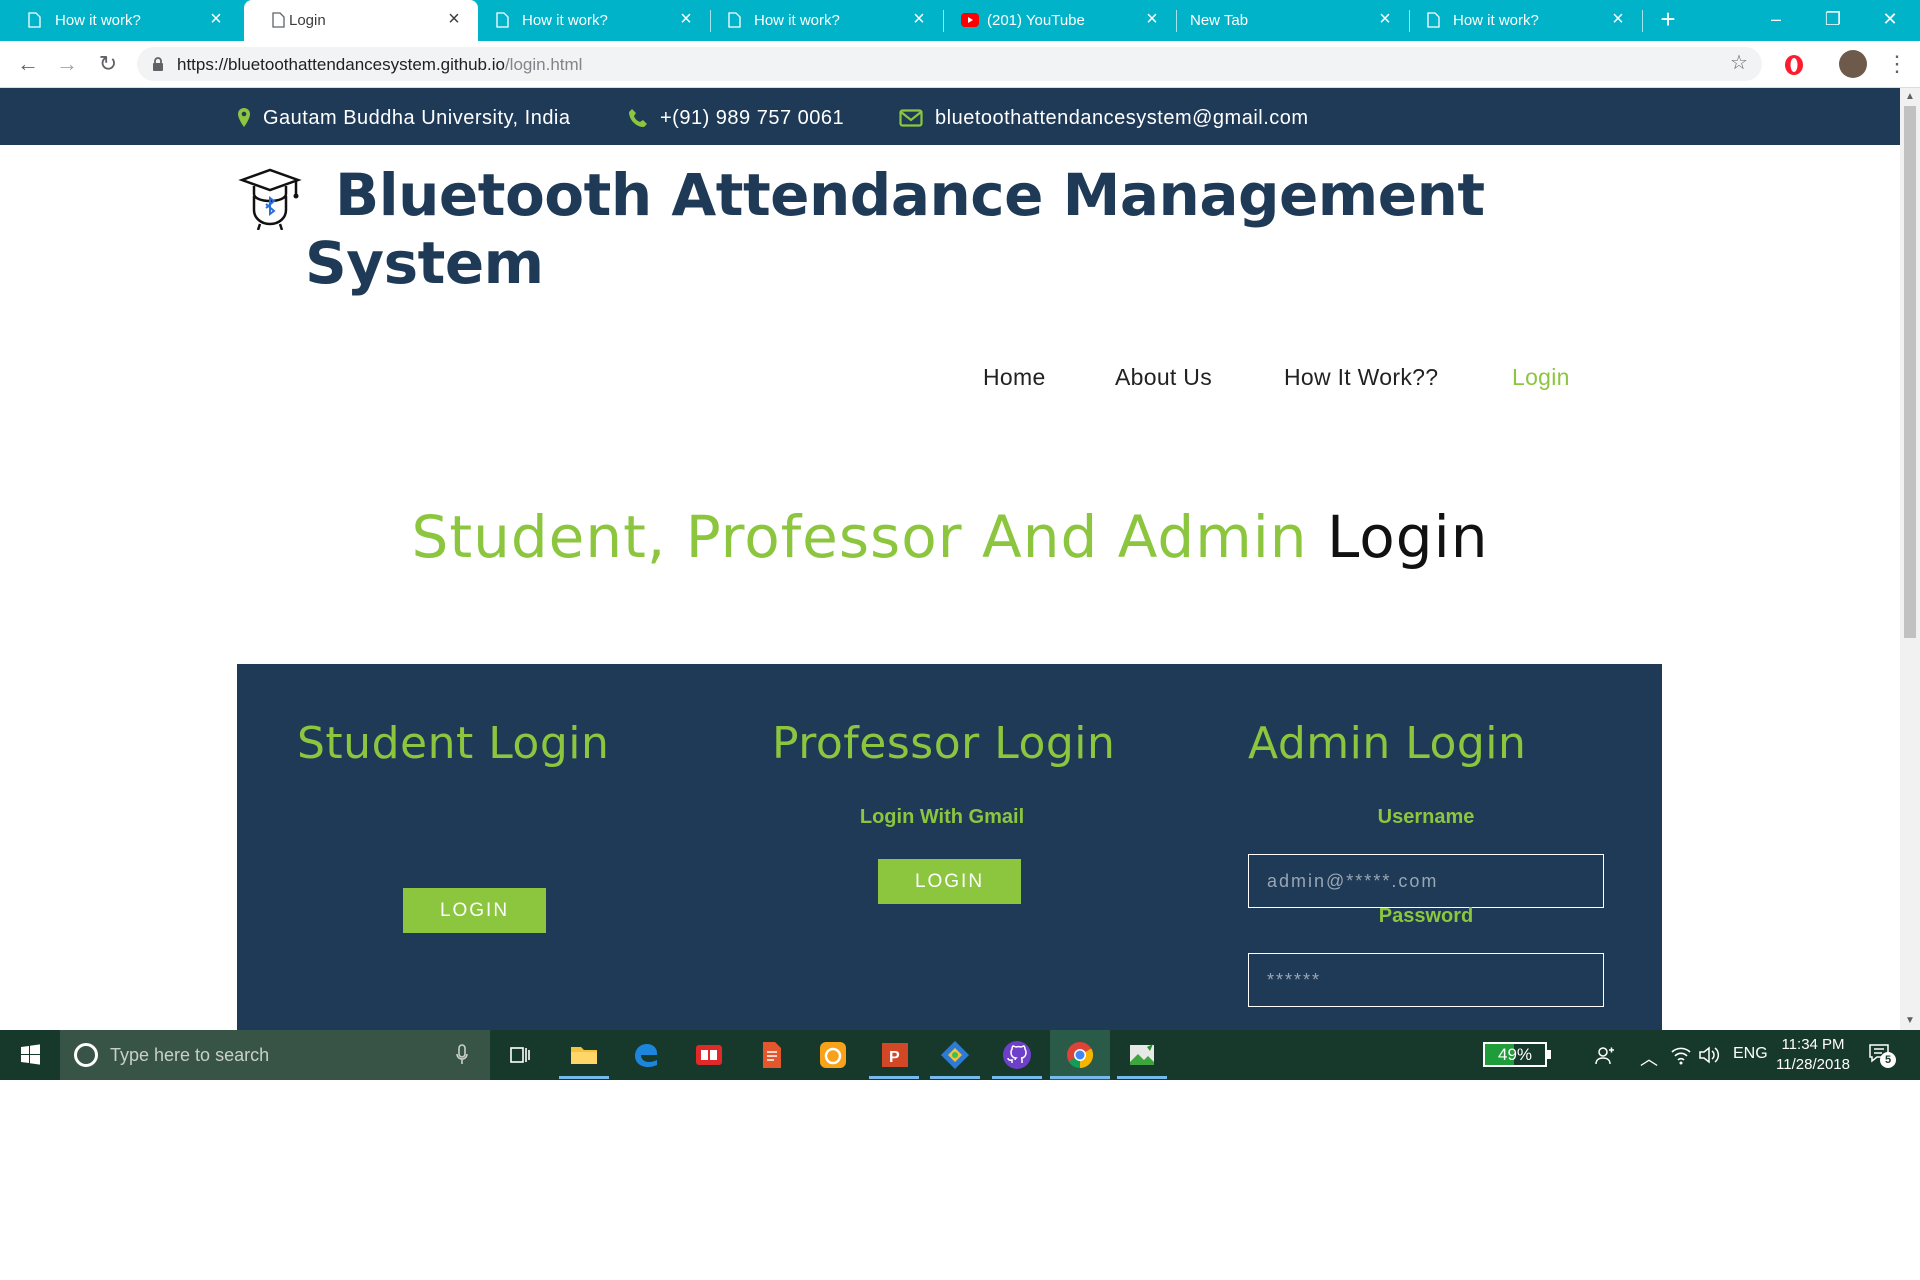 This screenshot has width=1920, height=1280. What do you see at coordinates (158, 64) in the screenshot?
I see `lock-icon` at bounding box center [158, 64].